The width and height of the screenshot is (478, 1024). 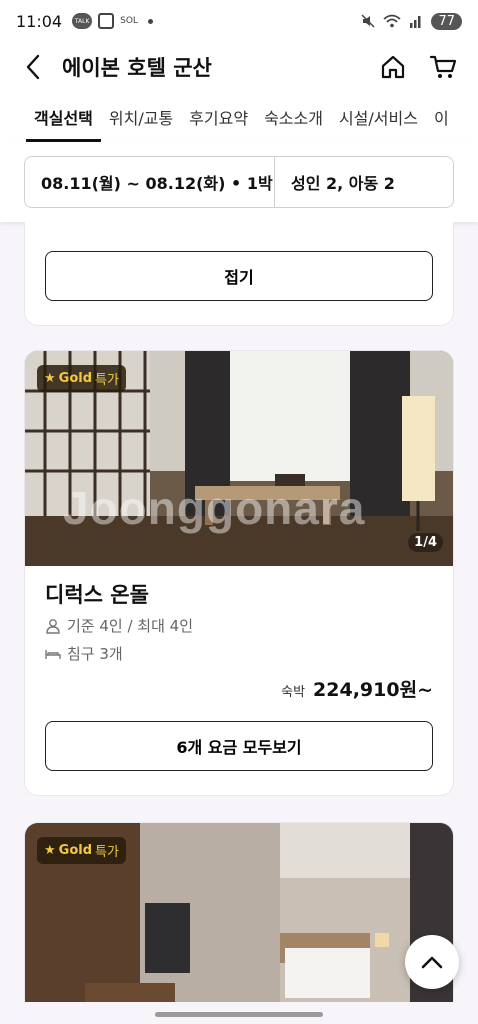 What do you see at coordinates (97, 595) in the screenshot?
I see `room-name: 디럭스 온돌` at bounding box center [97, 595].